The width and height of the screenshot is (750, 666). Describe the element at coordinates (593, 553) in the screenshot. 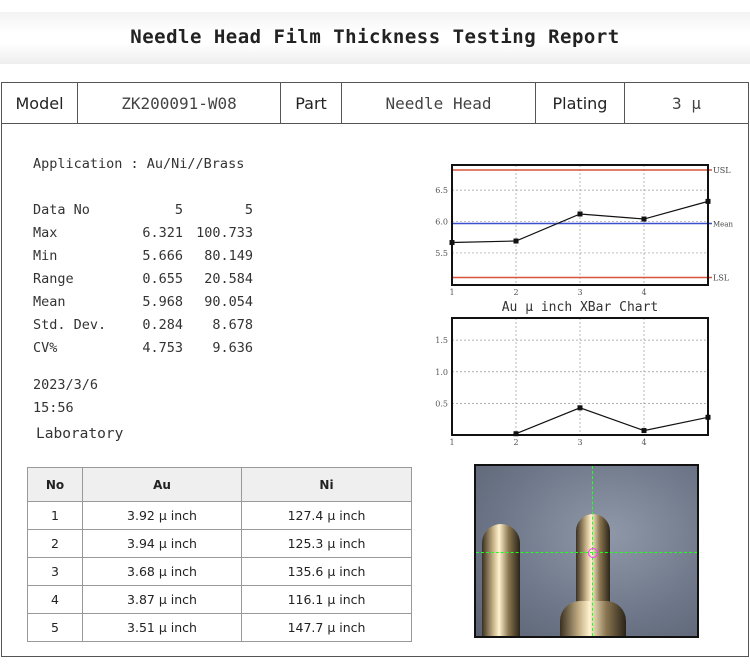

I see `crosshair-center` at that location.